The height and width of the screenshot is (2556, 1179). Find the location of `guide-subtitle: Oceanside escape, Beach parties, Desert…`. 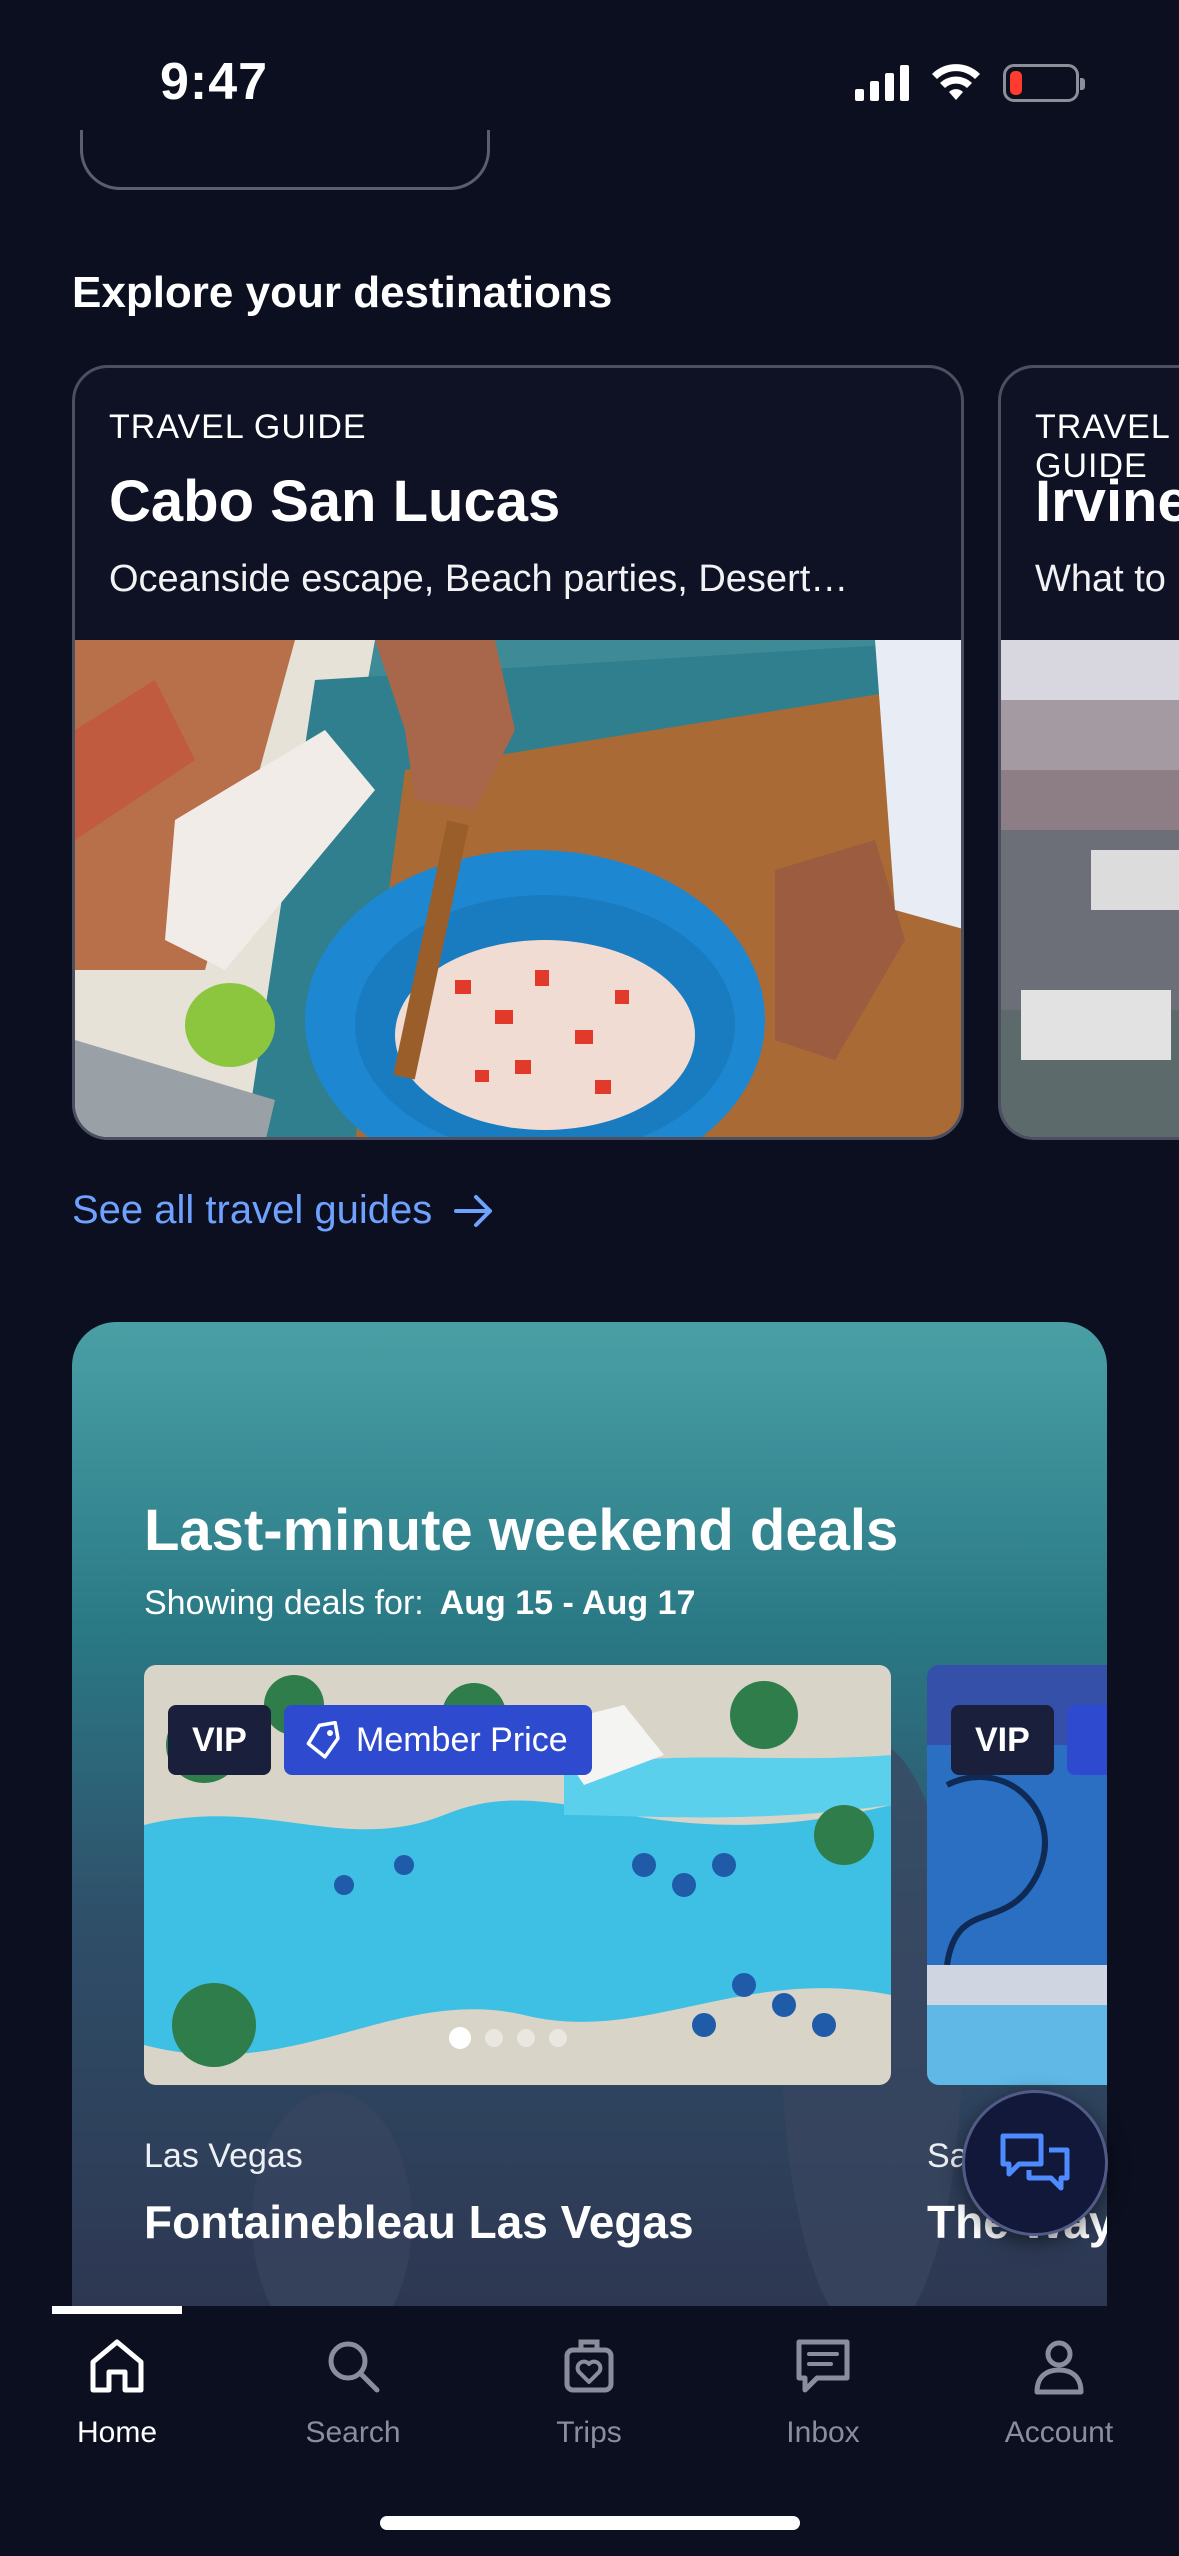

guide-subtitle: Oceanside escape, Beach parties, Desert… is located at coordinates (479, 579).